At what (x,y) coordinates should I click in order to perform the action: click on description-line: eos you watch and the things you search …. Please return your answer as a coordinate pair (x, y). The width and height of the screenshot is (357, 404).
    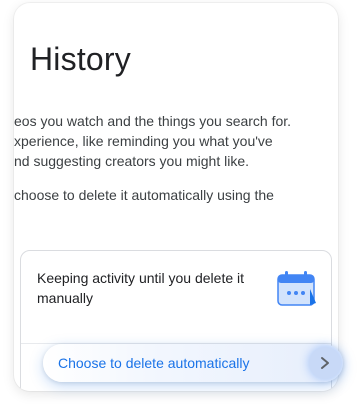
    Looking at the image, I should click on (153, 121).